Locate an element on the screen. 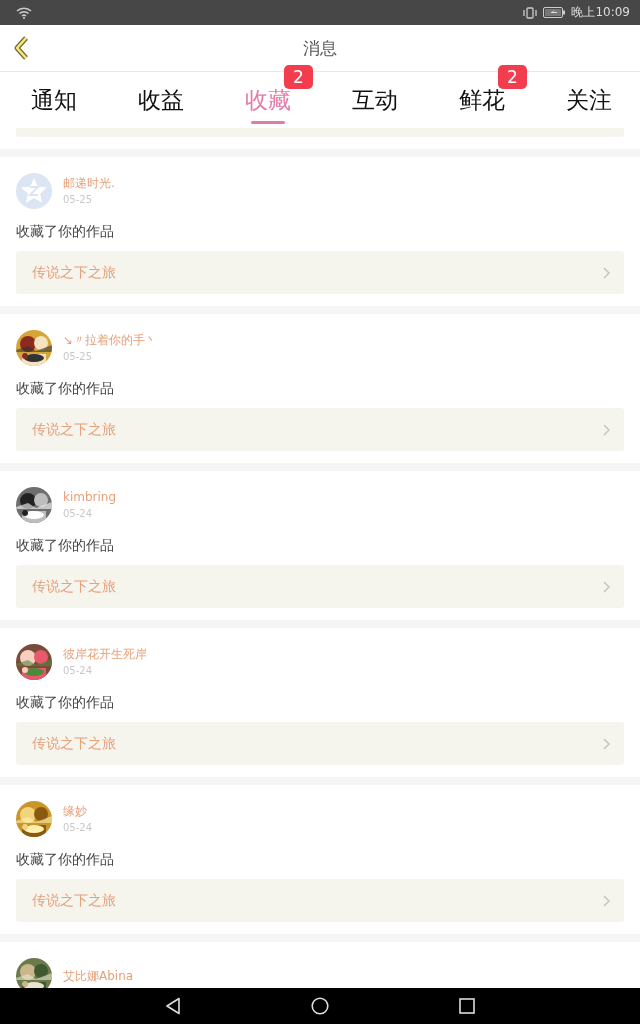 This screenshot has width=640, height=1024. tab: 互动 is located at coordinates (374, 100).